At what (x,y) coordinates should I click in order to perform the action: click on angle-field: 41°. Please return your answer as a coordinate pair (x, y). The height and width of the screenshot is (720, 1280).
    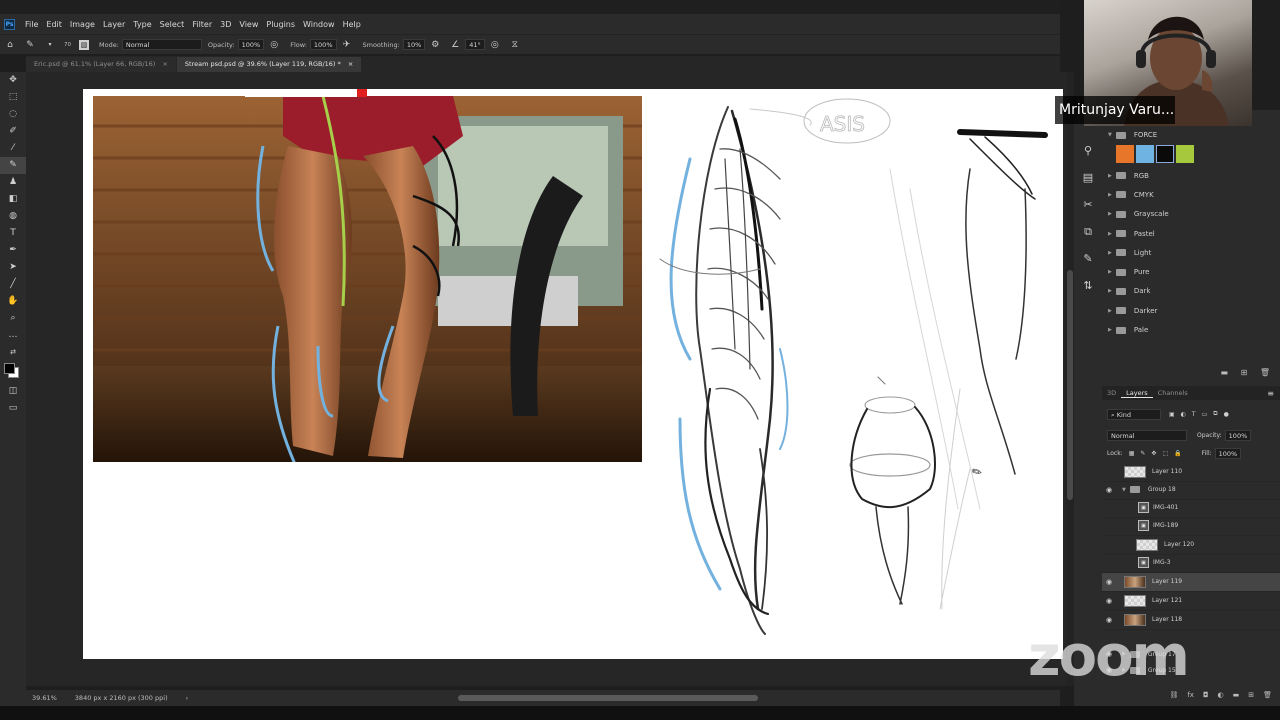
    Looking at the image, I should click on (475, 44).